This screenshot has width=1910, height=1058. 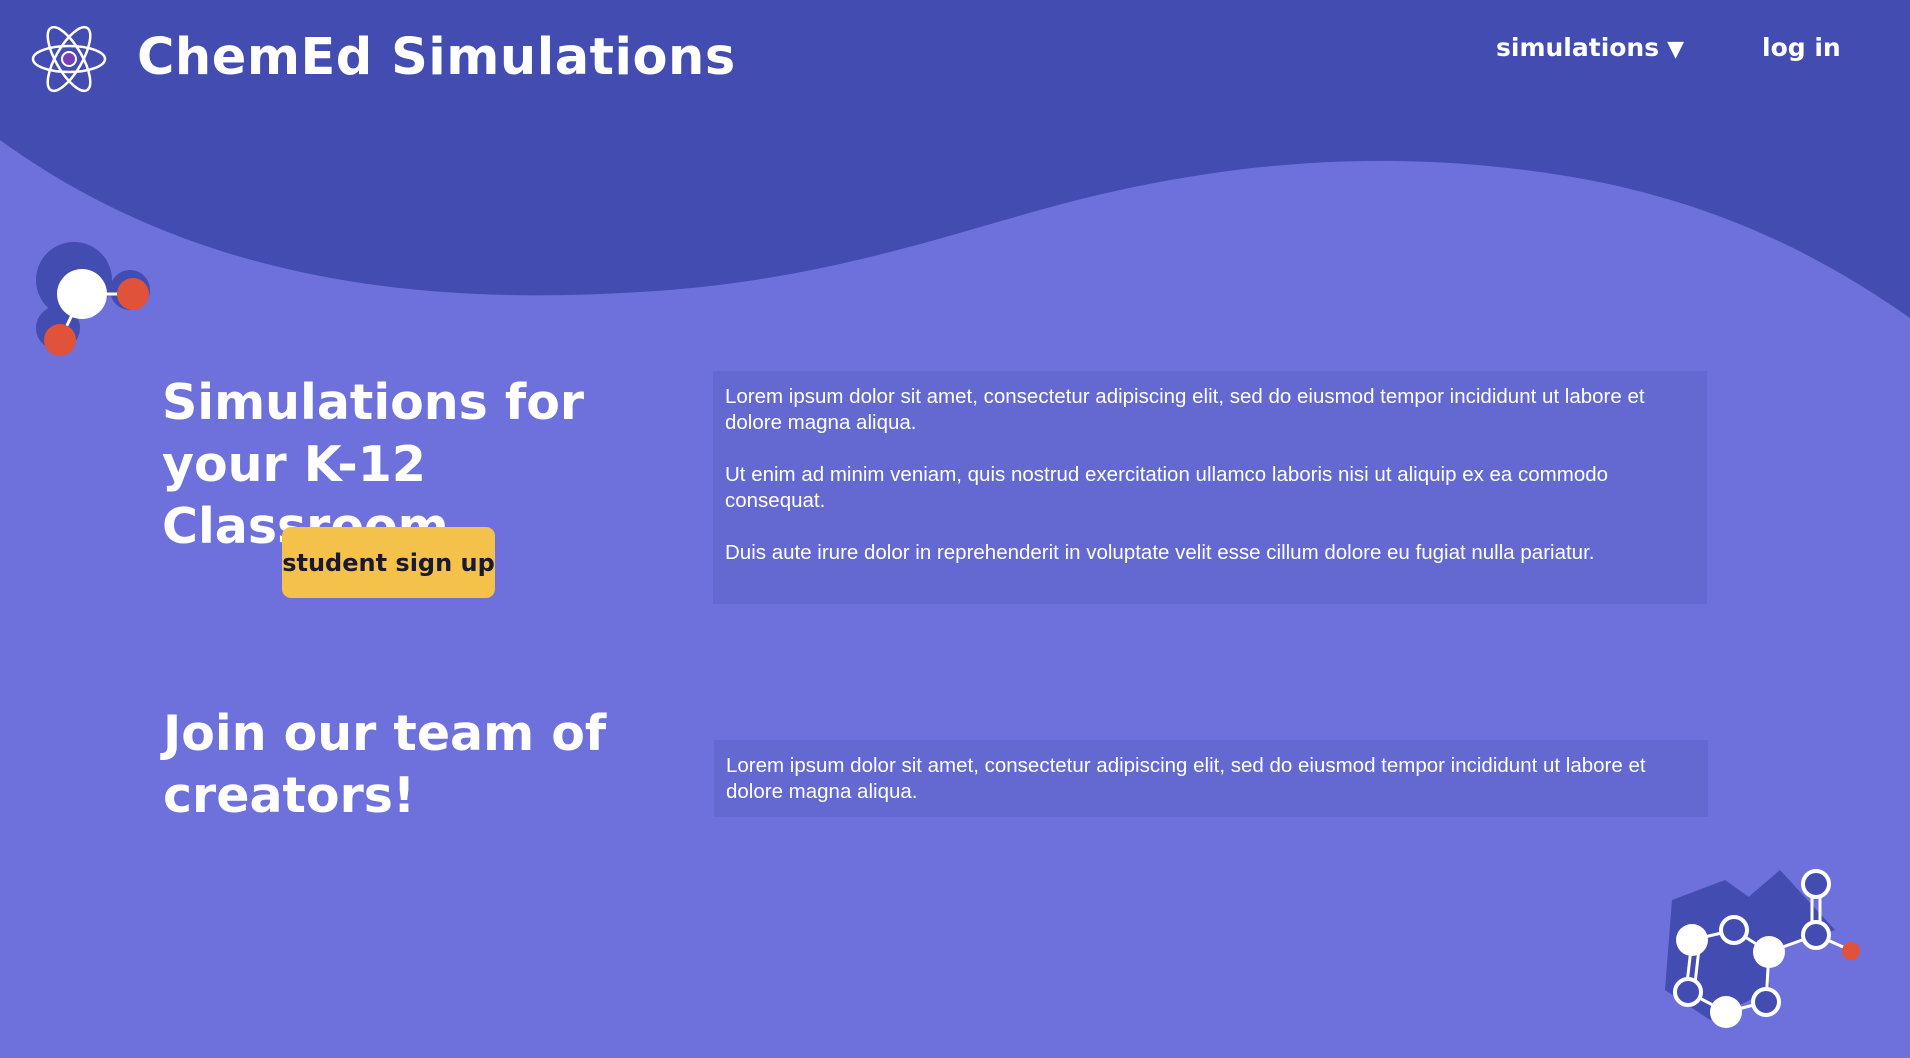 What do you see at coordinates (93, 299) in the screenshot?
I see `molecule-decoration-icon` at bounding box center [93, 299].